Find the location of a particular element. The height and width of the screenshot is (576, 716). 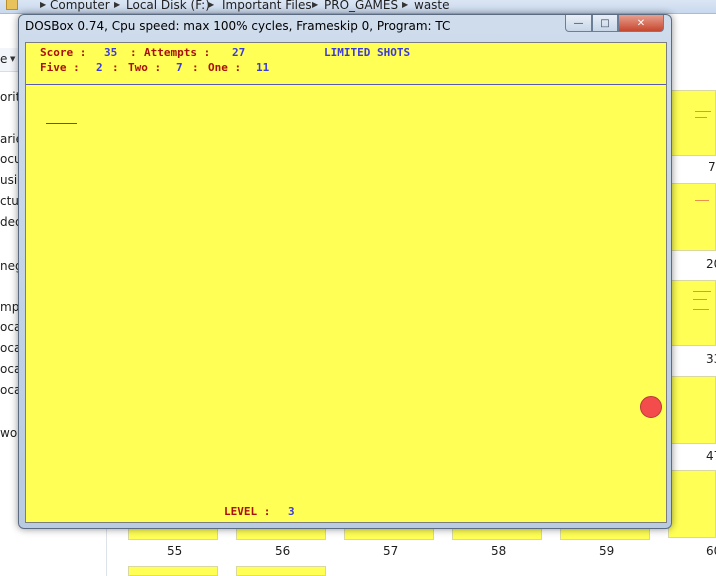

thumbnail-caption: 55 is located at coordinates (175, 551).